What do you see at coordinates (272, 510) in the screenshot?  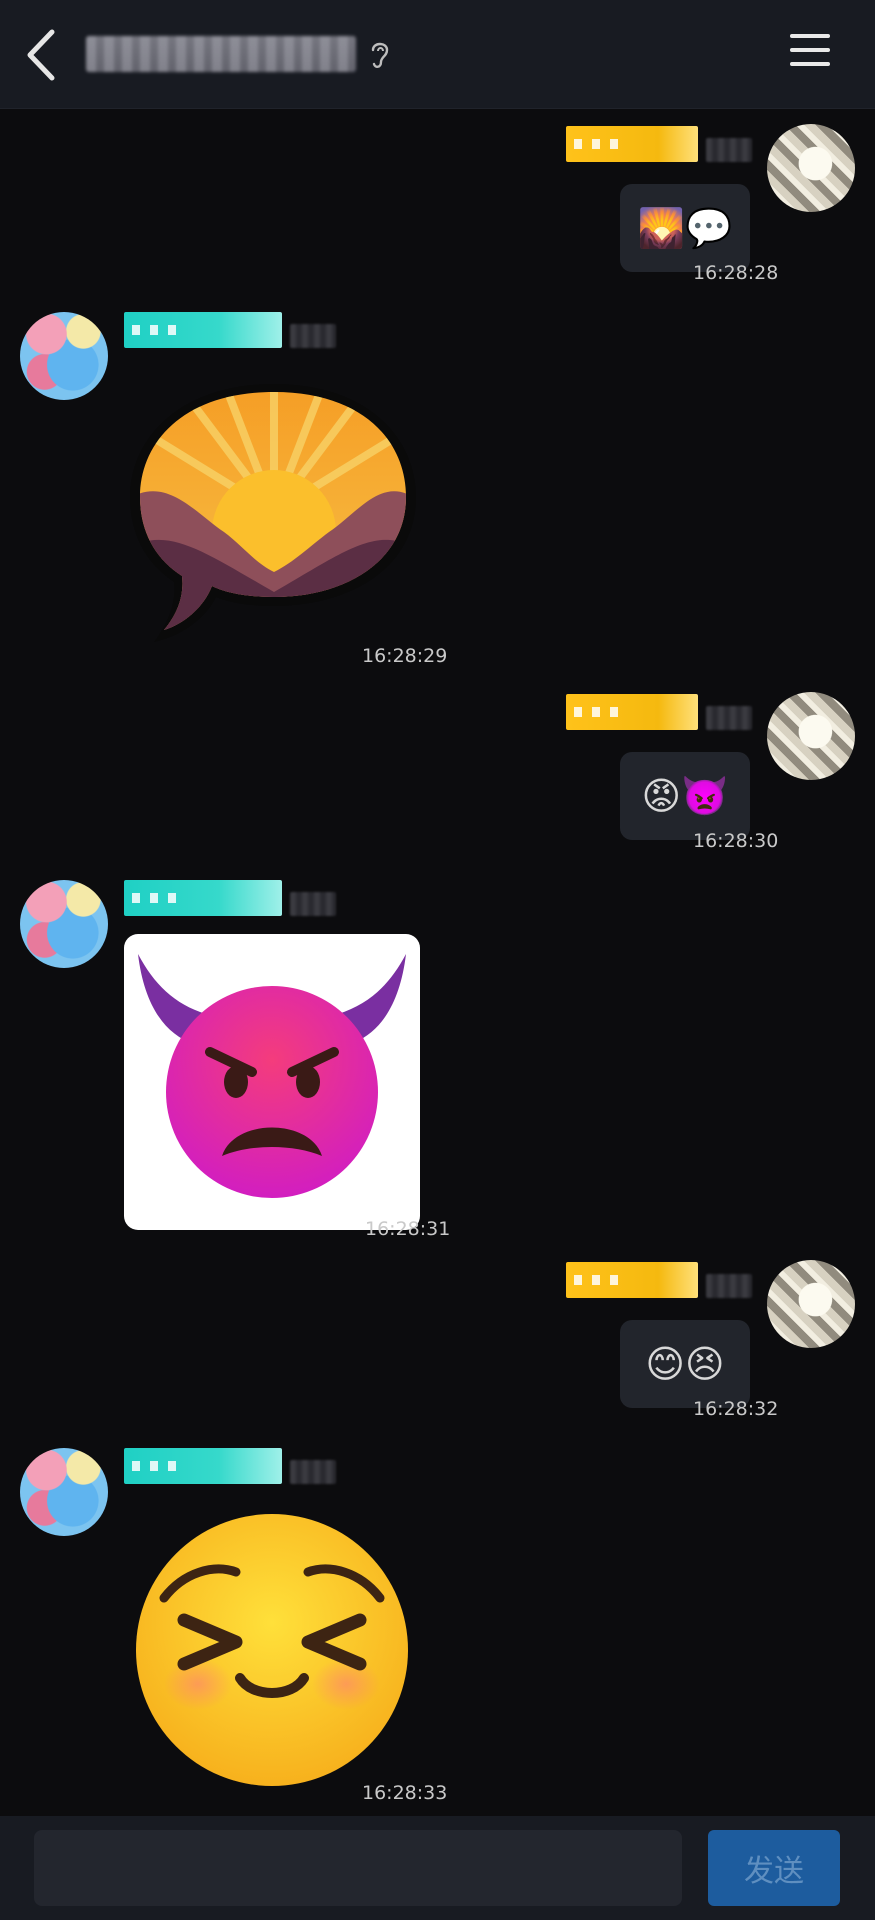 I see `sunrise-speech-bubble-sticker` at bounding box center [272, 510].